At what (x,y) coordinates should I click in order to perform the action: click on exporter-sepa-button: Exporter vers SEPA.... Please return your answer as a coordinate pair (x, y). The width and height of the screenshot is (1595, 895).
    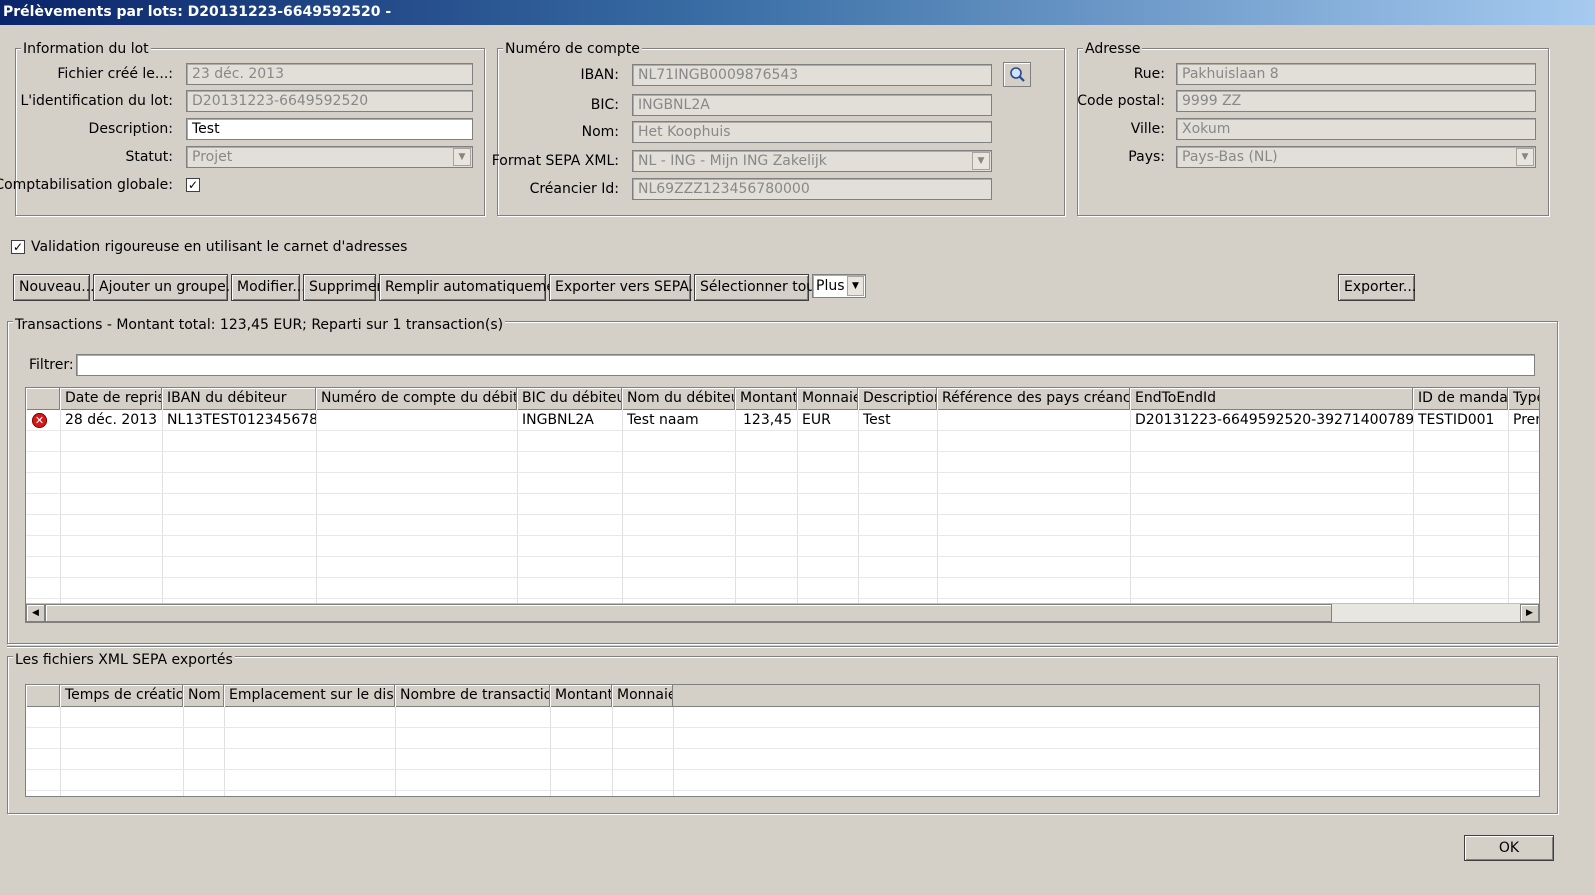
    Looking at the image, I should click on (625, 287).